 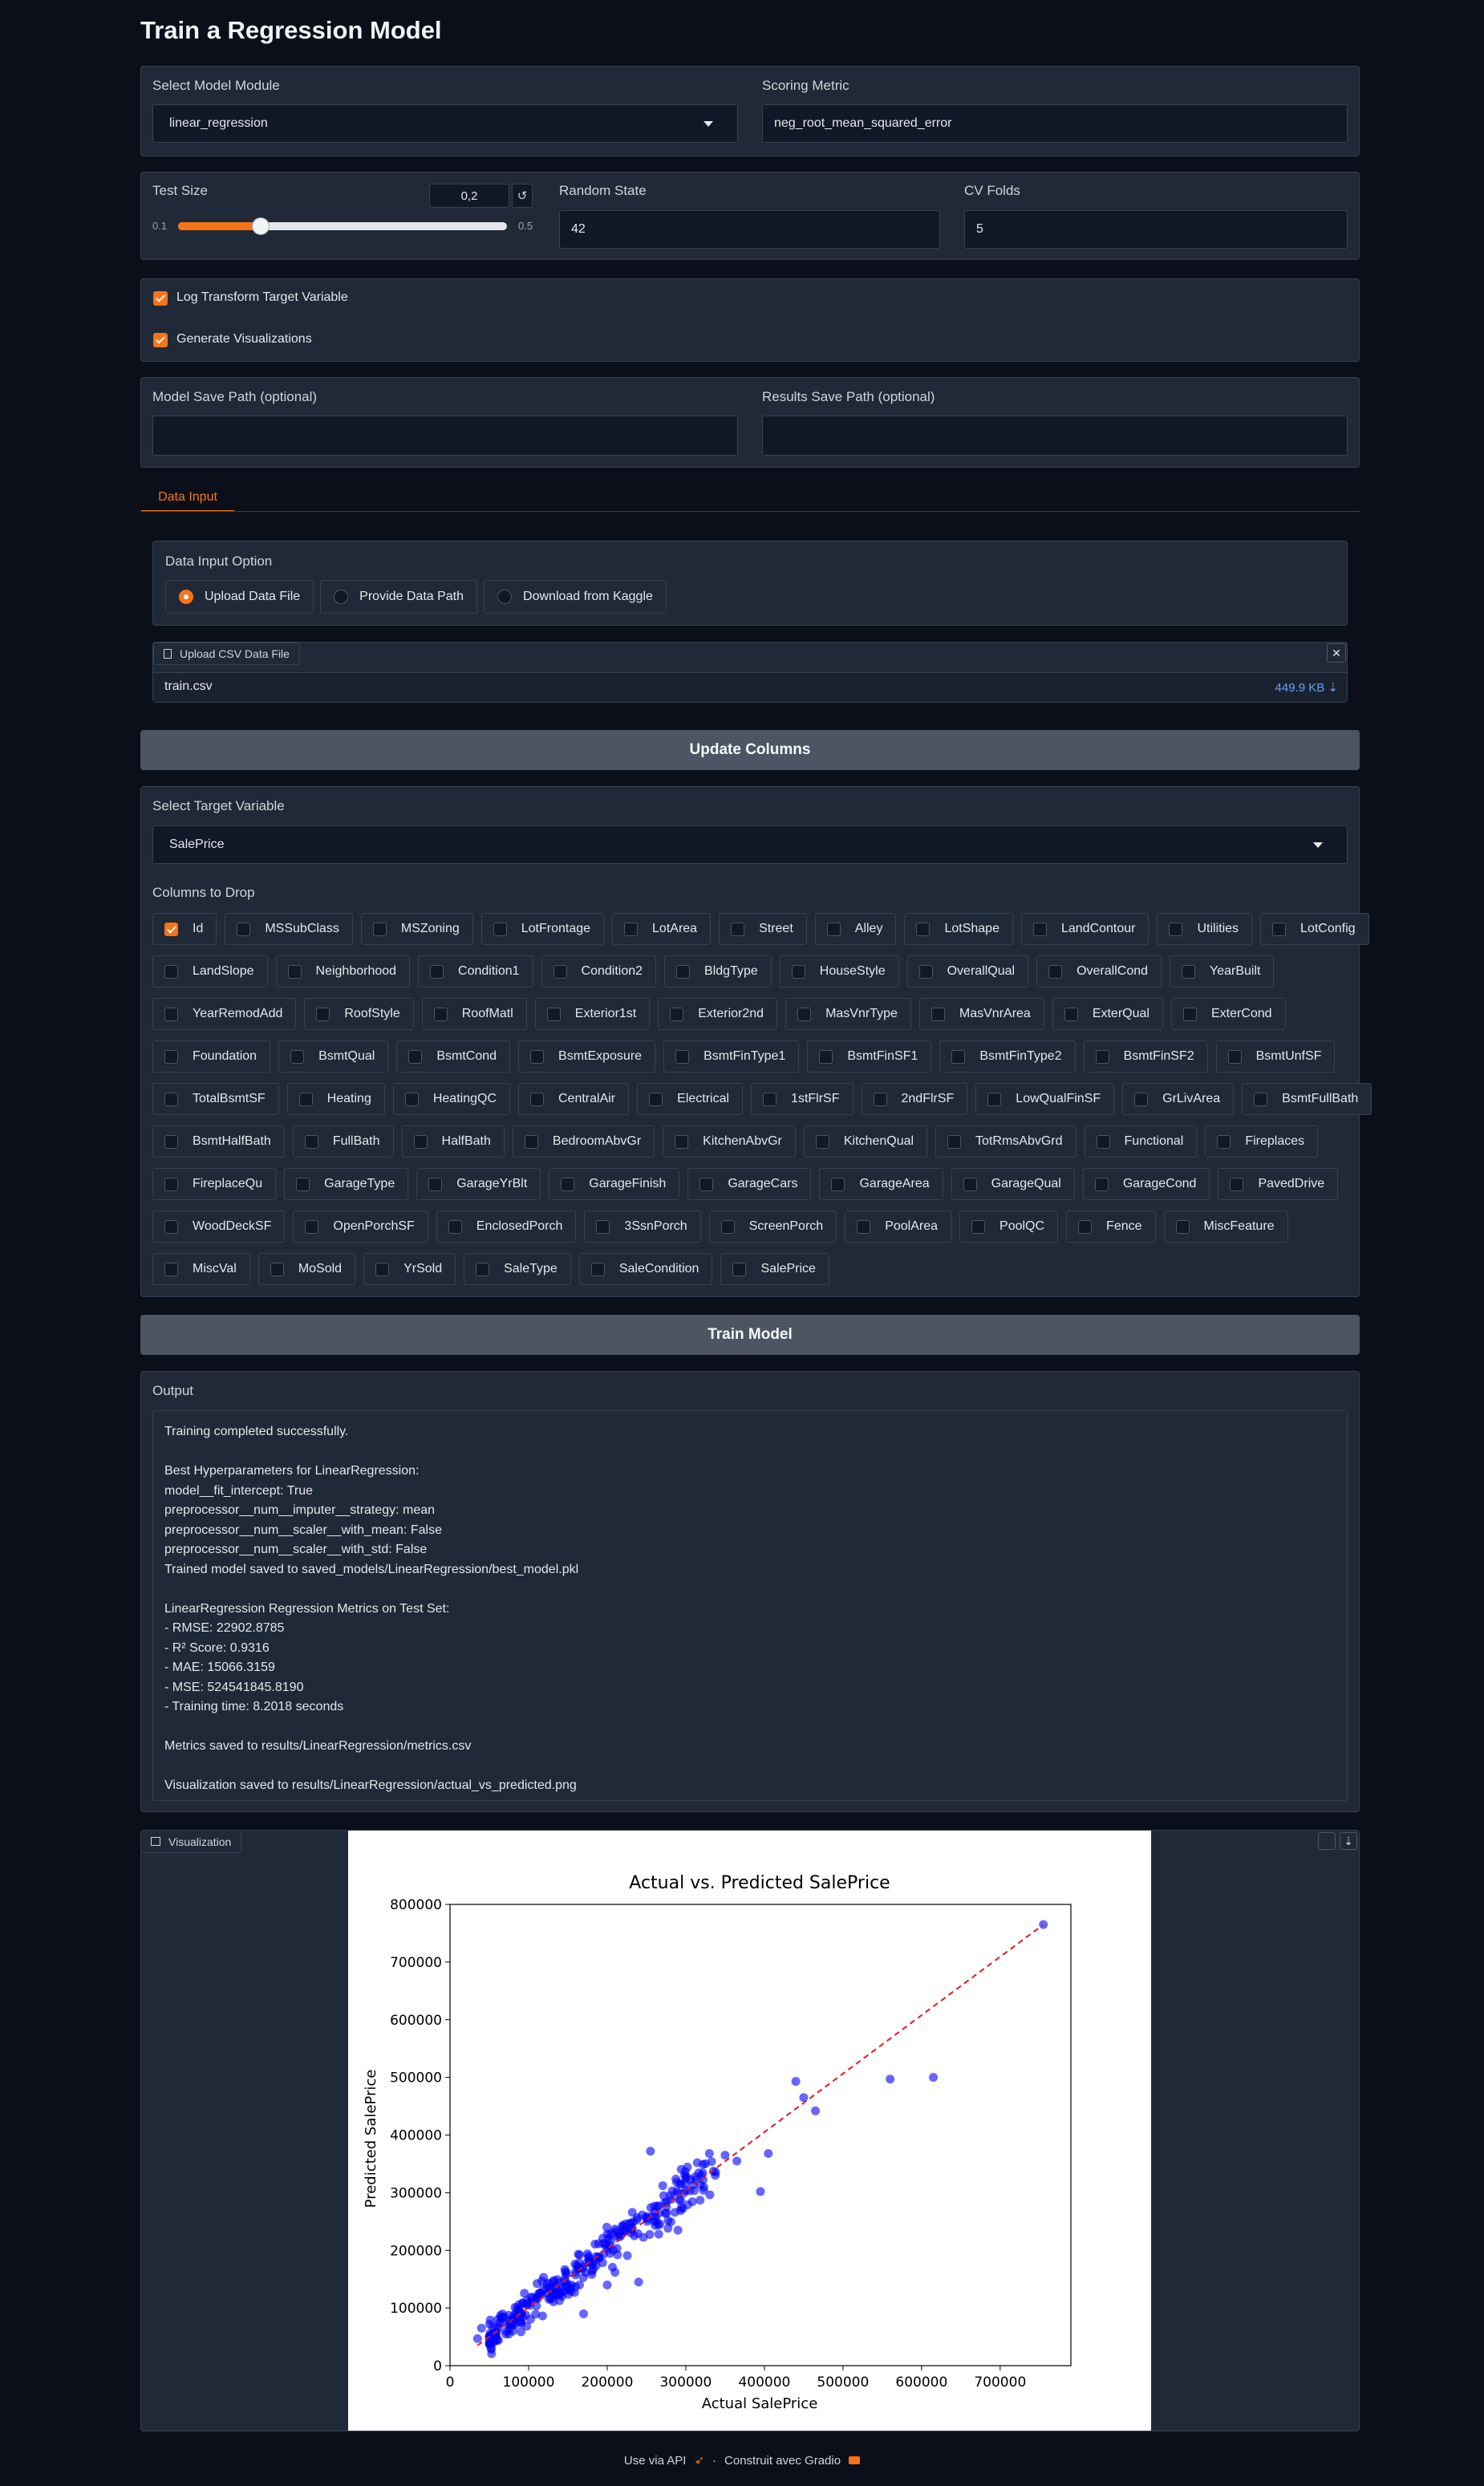 What do you see at coordinates (161, 298) in the screenshot?
I see `log-transform-checkbox` at bounding box center [161, 298].